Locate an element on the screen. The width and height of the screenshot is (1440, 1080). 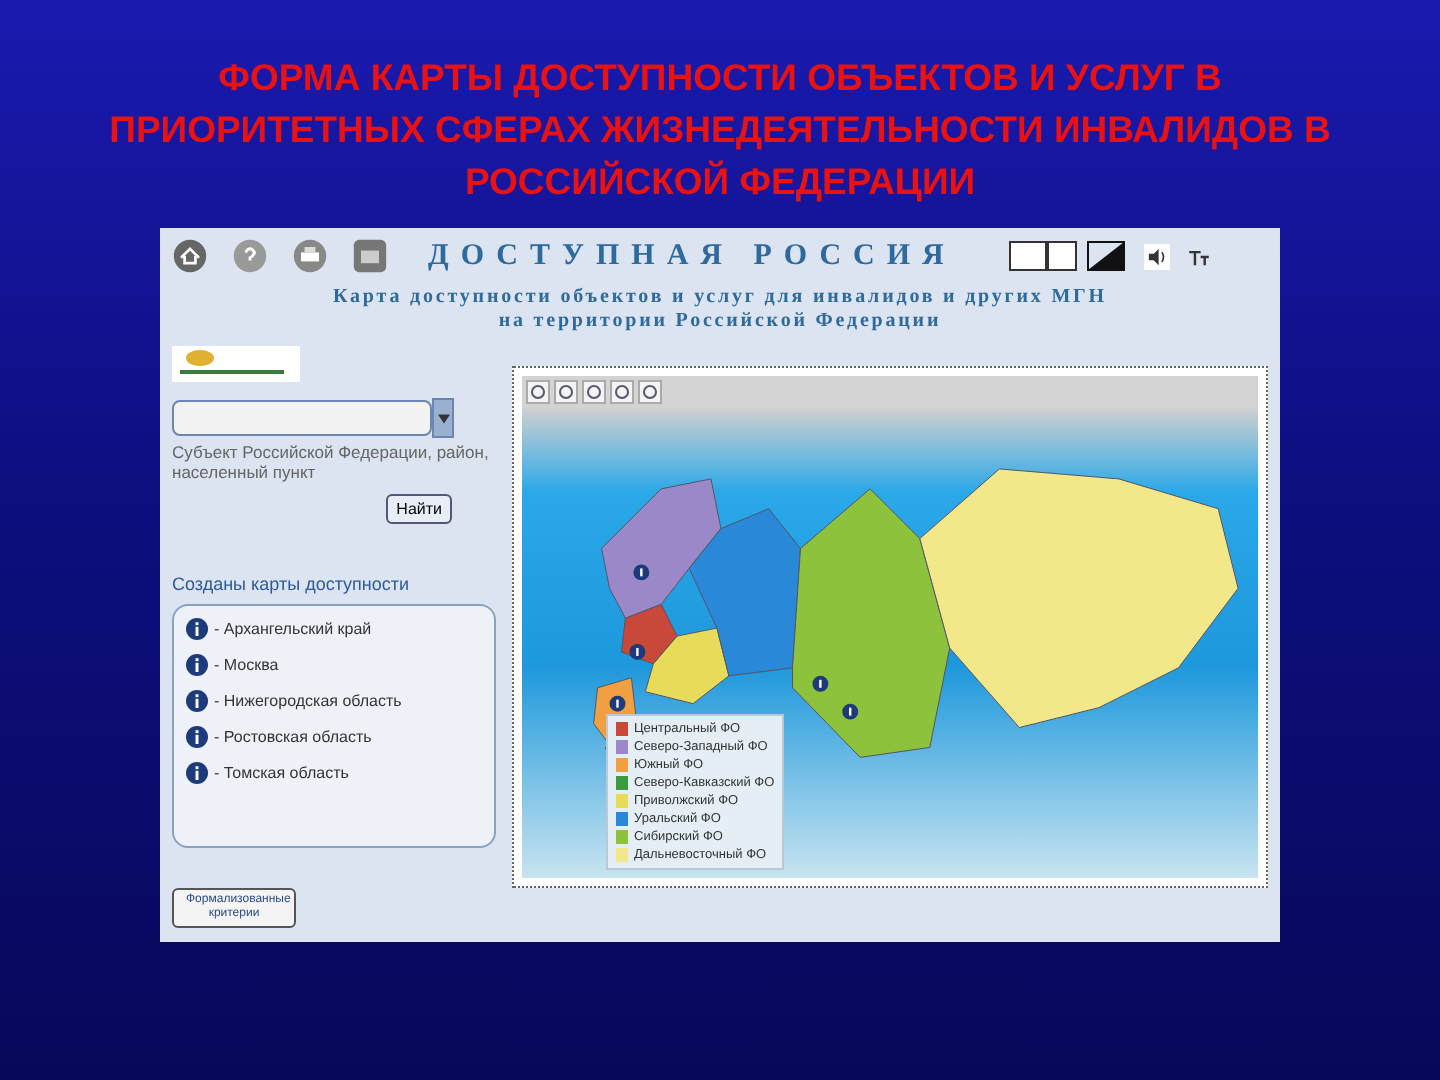
section-title: Созданы карты доступности is located at coordinates (292, 584).